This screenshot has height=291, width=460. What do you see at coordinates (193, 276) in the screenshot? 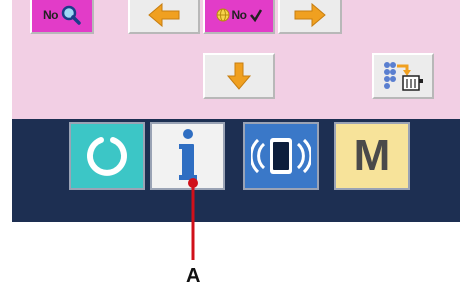
I see `callout-label-a: A` at bounding box center [193, 276].